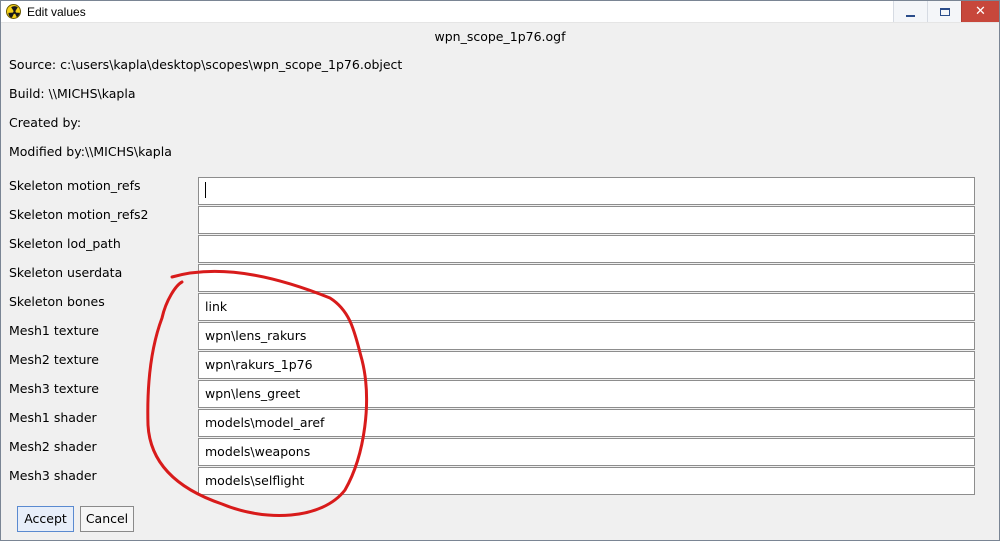 The height and width of the screenshot is (541, 1000). I want to click on cancel-button: Cancel, so click(107, 519).